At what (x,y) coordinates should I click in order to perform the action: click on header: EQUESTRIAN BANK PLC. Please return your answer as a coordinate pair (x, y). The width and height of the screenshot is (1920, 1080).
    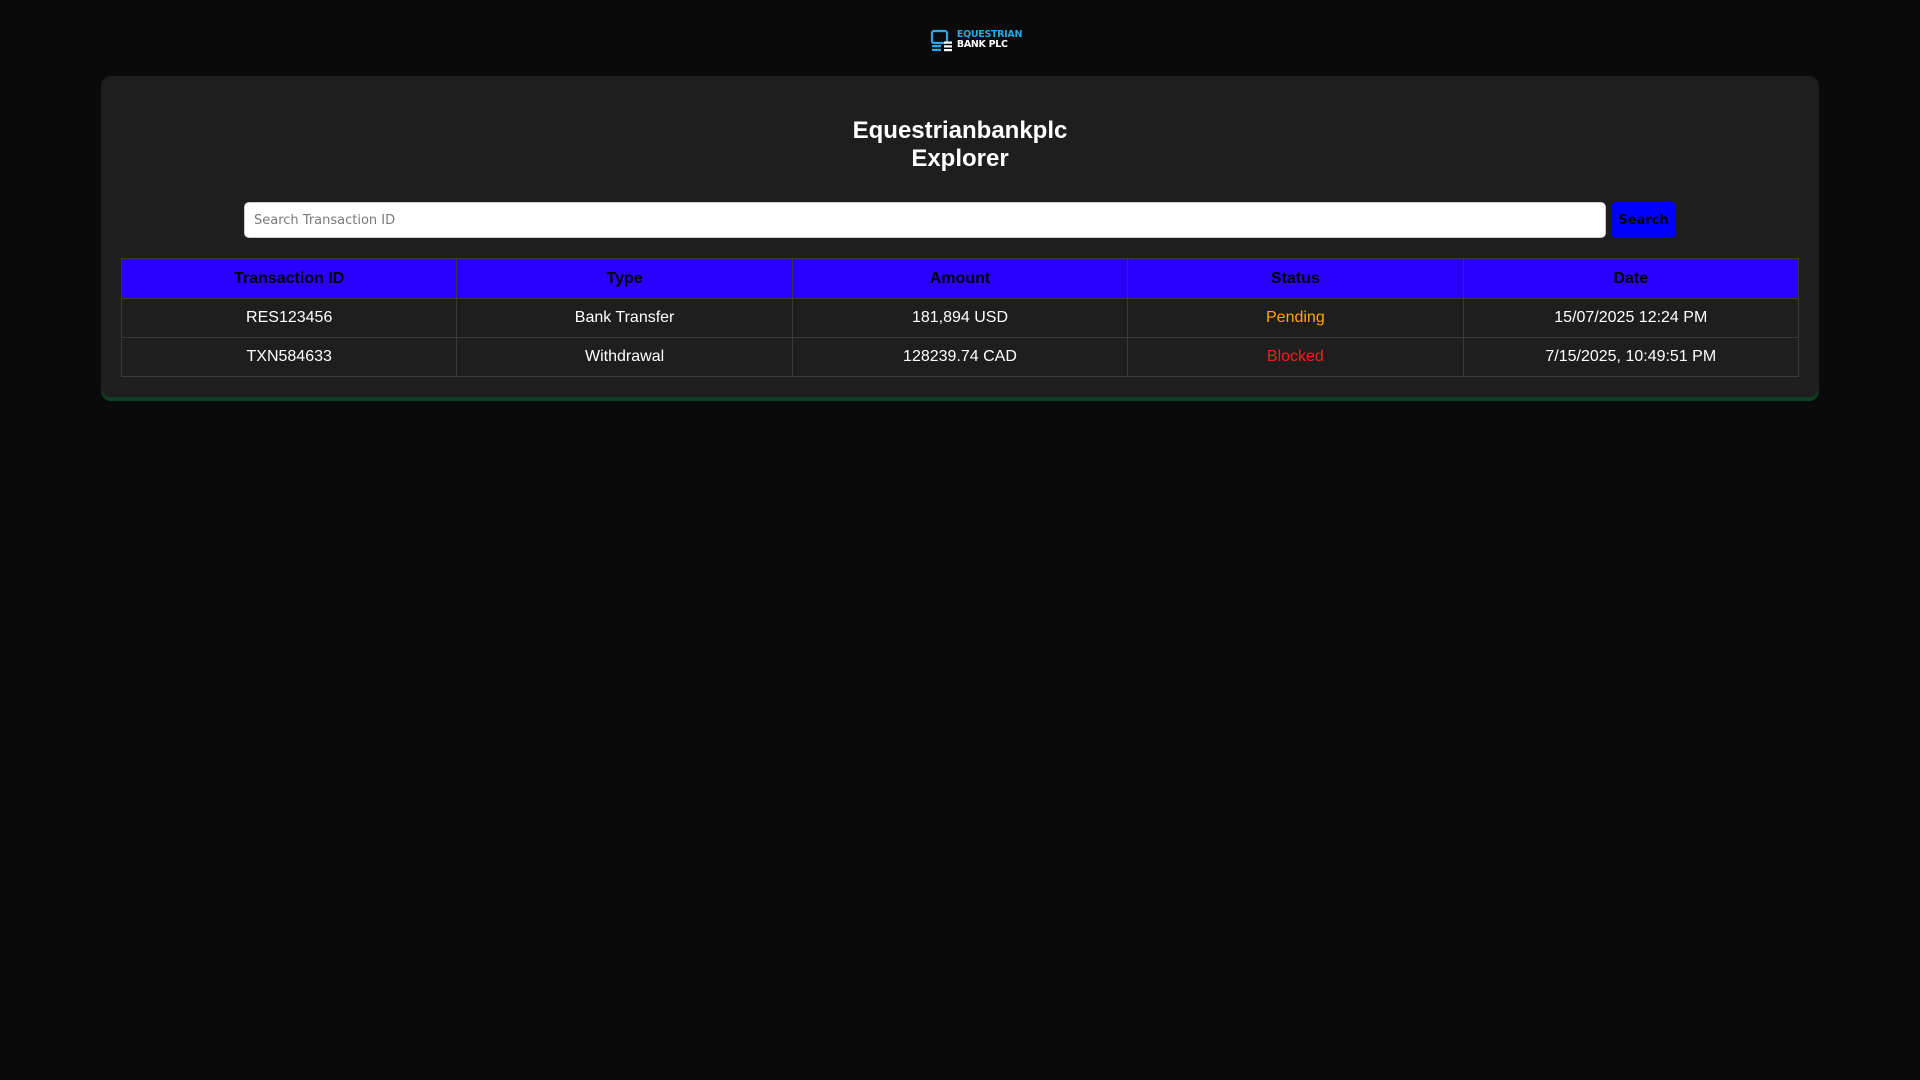
    Looking at the image, I should click on (960, 40).